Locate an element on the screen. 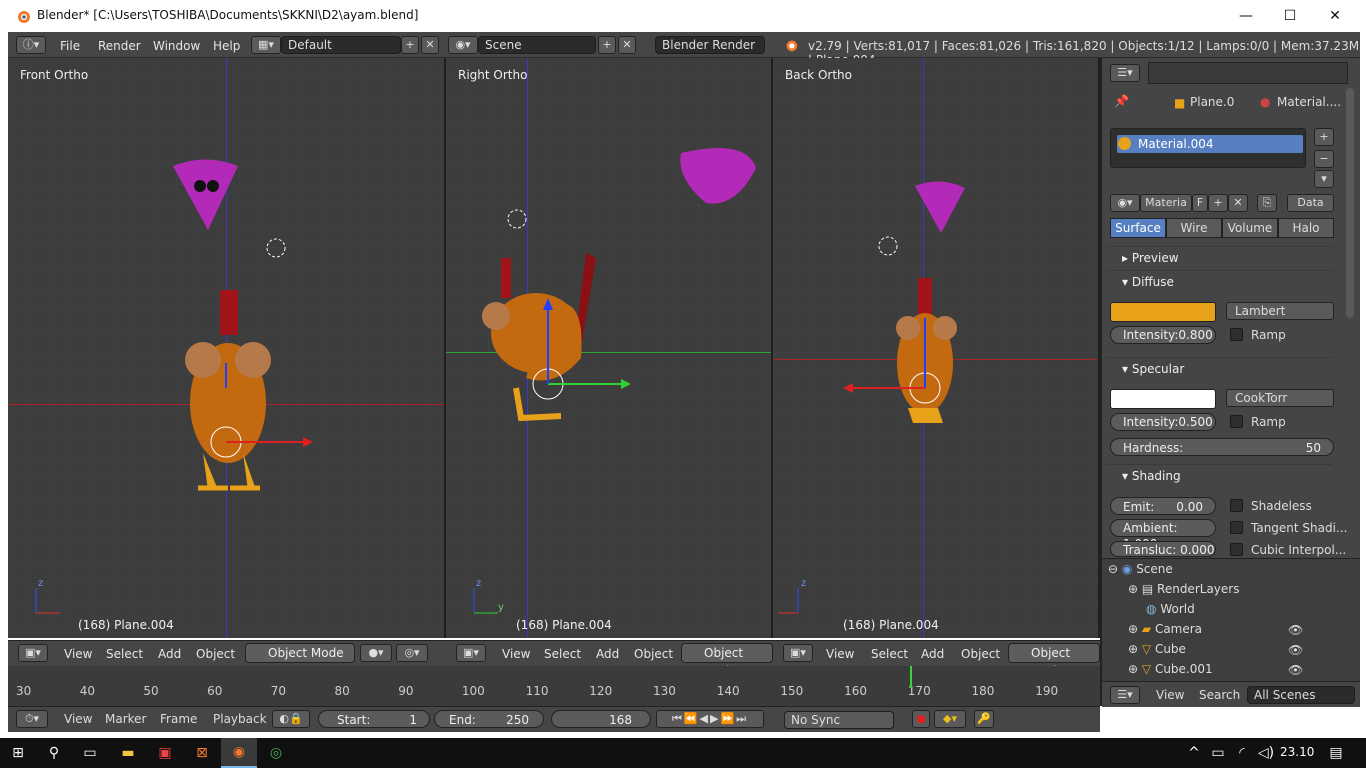  outliner-item-renderlayers: ⊕ ▤ RenderLayers is located at coordinates (1183, 589).